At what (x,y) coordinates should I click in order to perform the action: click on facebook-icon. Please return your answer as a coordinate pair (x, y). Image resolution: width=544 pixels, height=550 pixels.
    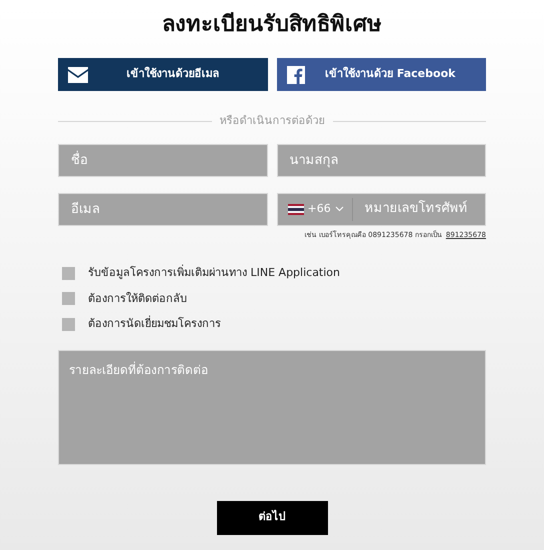
    Looking at the image, I should click on (295, 75).